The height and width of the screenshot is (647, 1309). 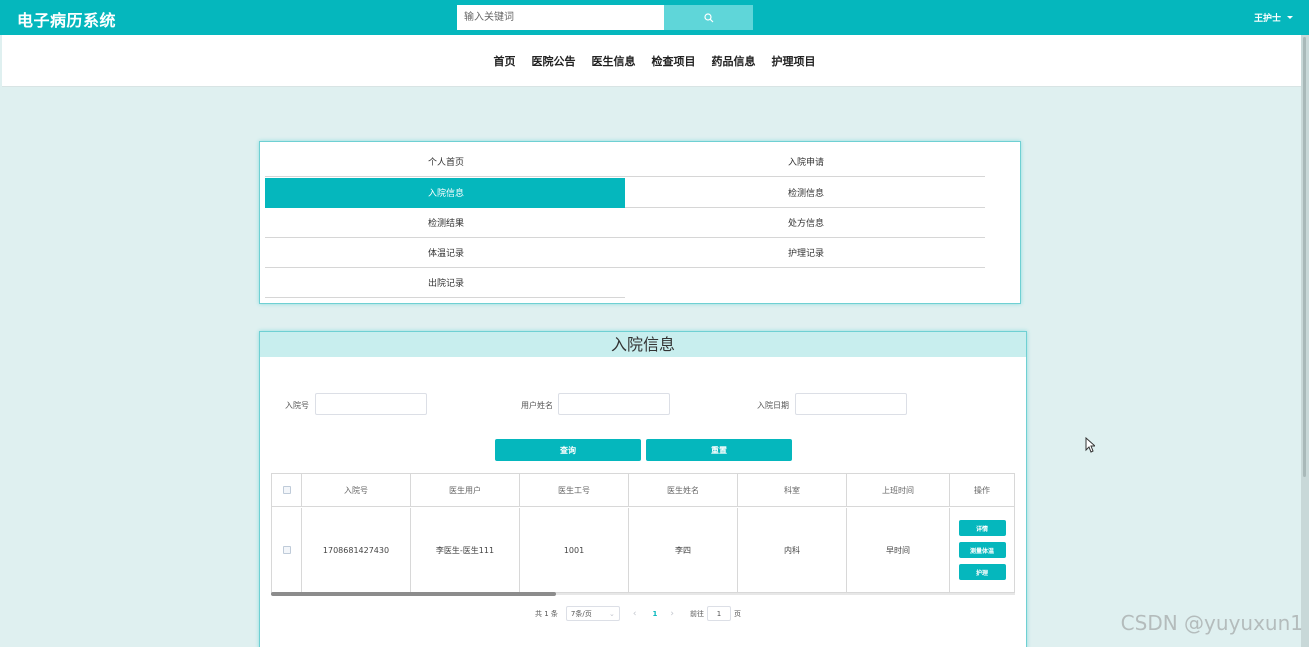 What do you see at coordinates (672, 614) in the screenshot?
I see `next-page-icon: ›` at bounding box center [672, 614].